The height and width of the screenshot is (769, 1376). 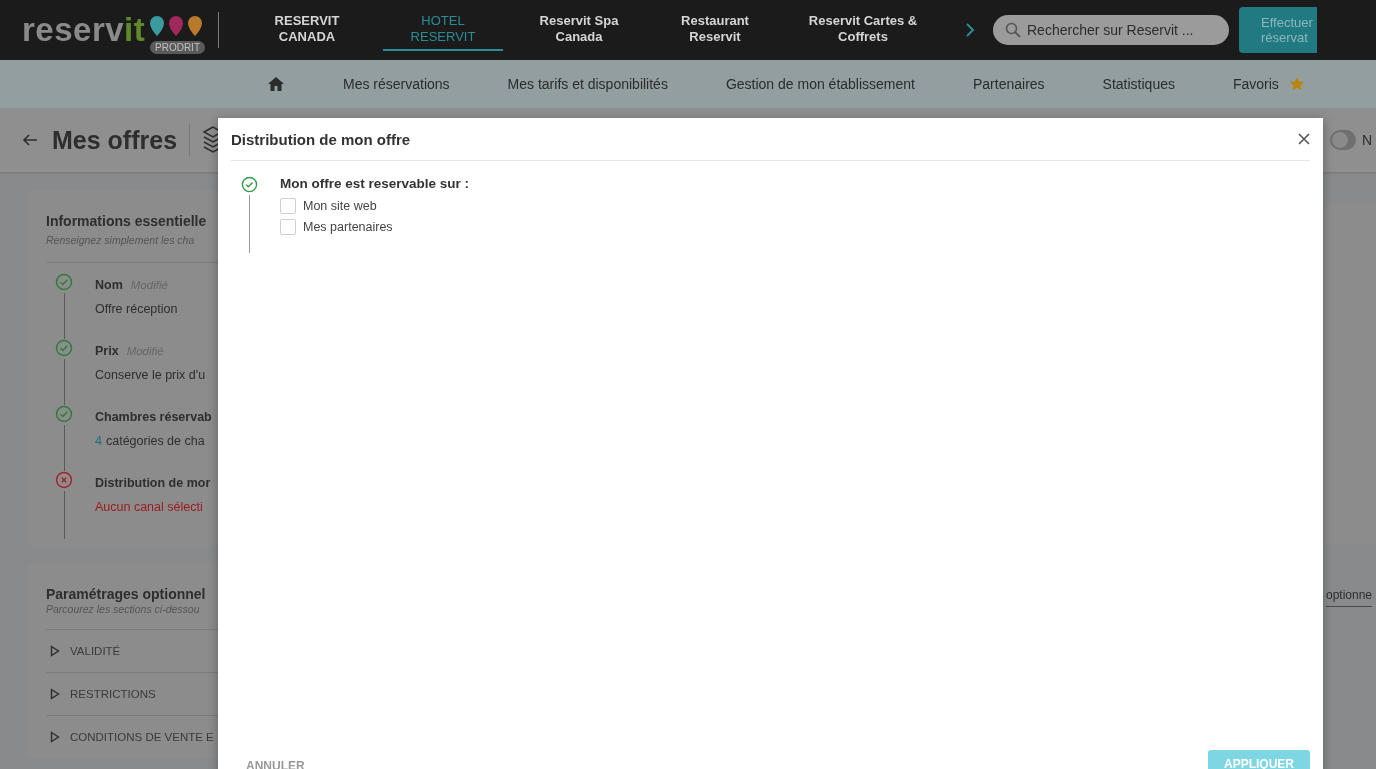 What do you see at coordinates (715, 30) in the screenshot?
I see `nav-tab: Restaurant Reservit` at bounding box center [715, 30].